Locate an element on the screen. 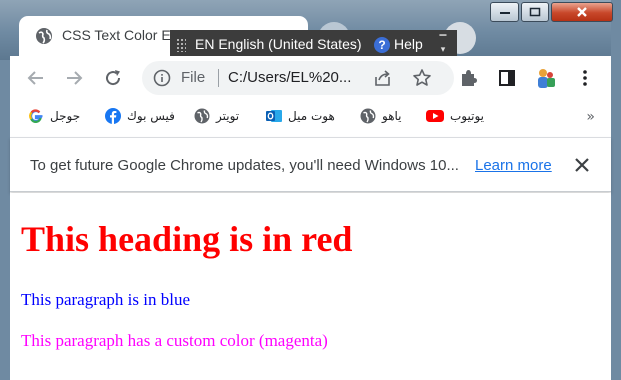 The height and width of the screenshot is (380, 621). profile-button is located at coordinates (546, 78).